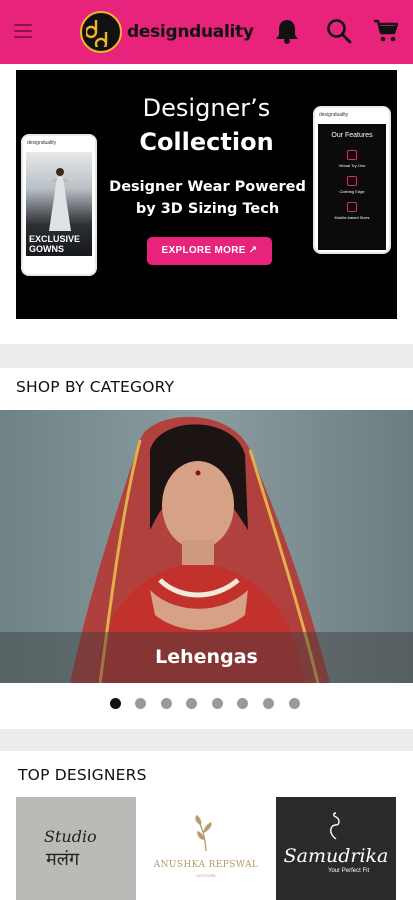  I want to click on sizing-icon, so click(352, 207).